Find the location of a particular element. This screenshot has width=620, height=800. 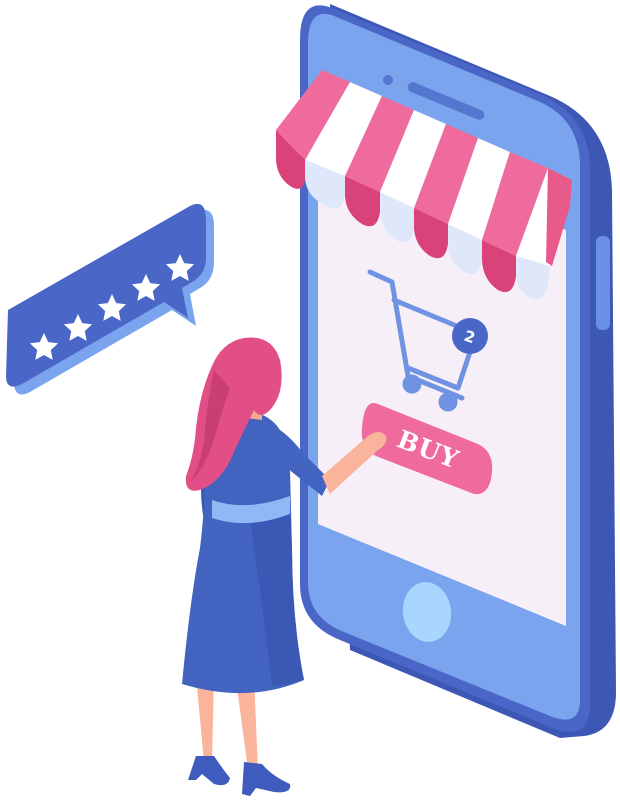

left-shoe is located at coordinates (209, 771).